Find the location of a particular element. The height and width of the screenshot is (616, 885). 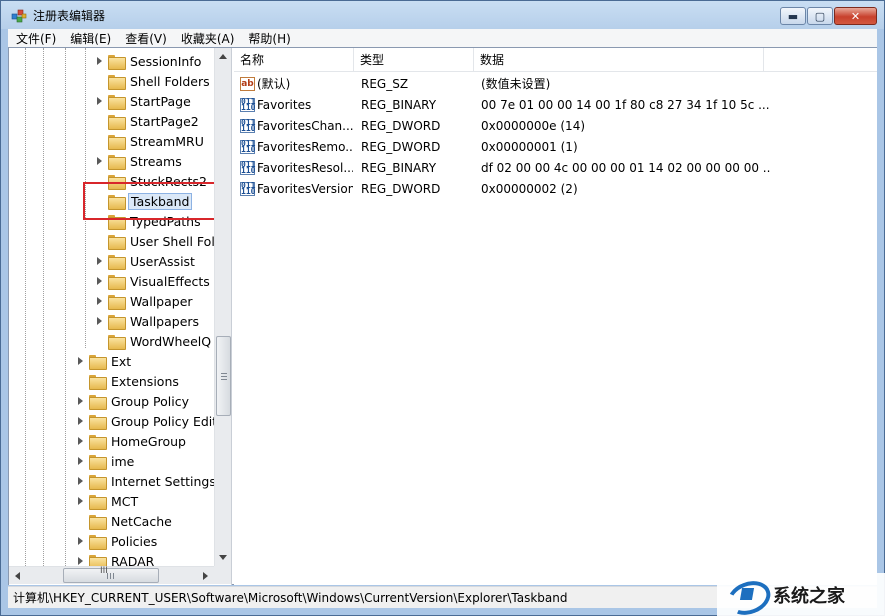

value-type: REG_BINARY is located at coordinates (399, 168).